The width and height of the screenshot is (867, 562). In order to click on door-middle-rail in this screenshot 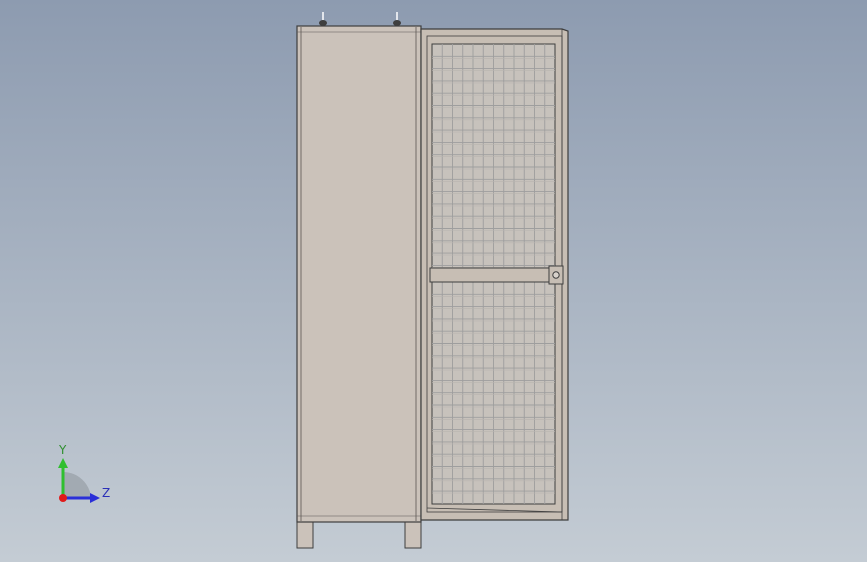, I will do `click(496, 275)`.